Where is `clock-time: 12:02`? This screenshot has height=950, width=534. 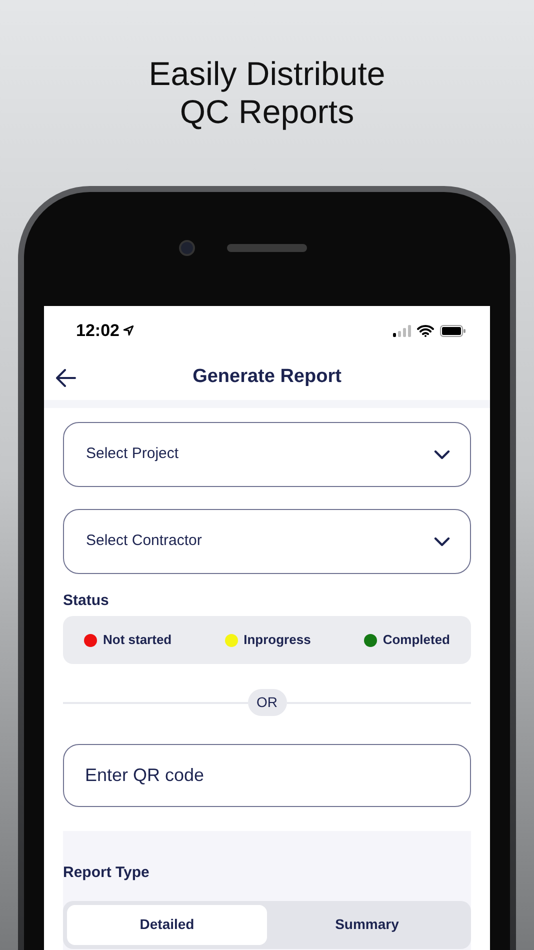 clock-time: 12:02 is located at coordinates (98, 331).